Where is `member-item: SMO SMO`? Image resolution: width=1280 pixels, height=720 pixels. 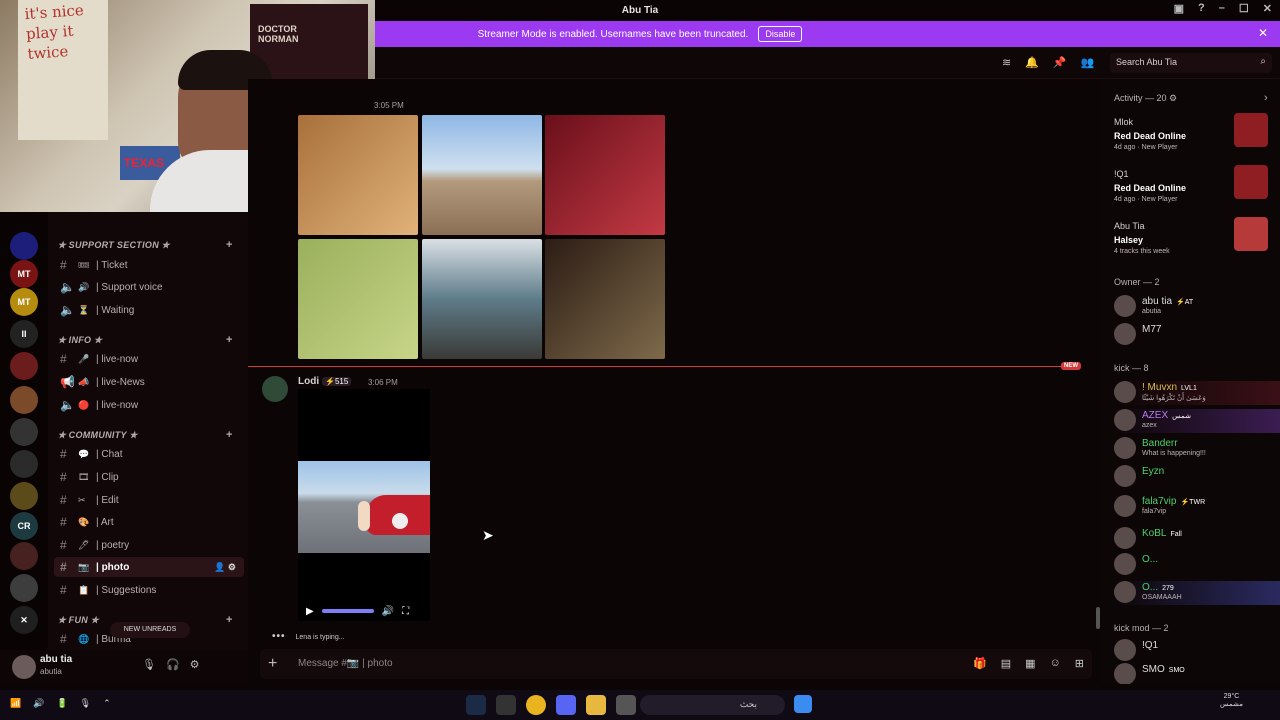
member-item: SMO SMO is located at coordinates (1197, 673).